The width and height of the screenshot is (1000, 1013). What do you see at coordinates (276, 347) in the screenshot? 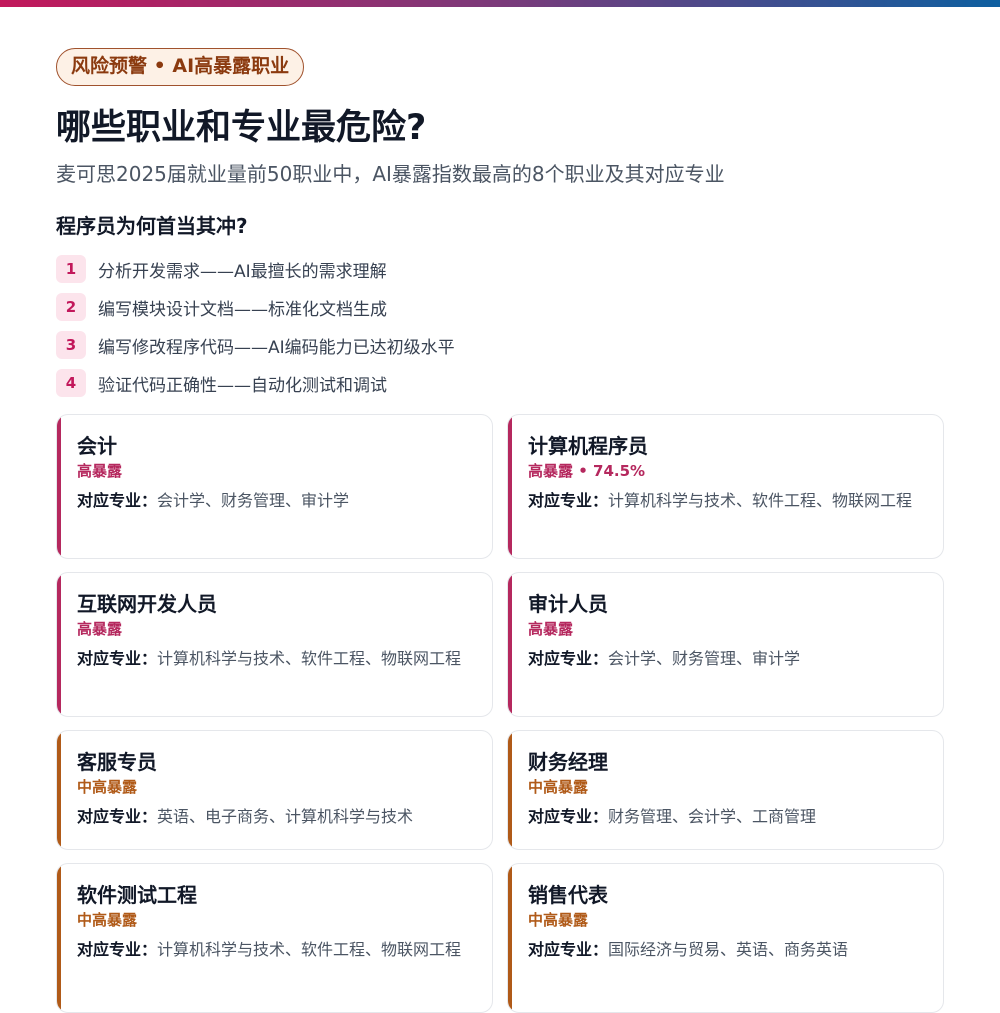
I see `step-text: 编写修改程序代码——AI编码能力已达初级水平` at bounding box center [276, 347].